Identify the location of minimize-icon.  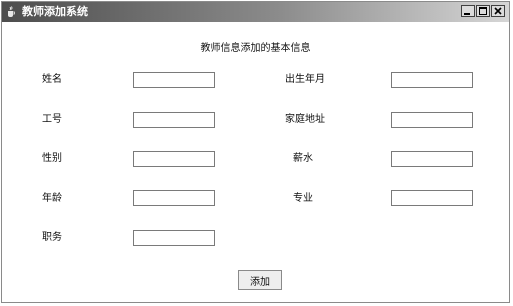
(467, 14).